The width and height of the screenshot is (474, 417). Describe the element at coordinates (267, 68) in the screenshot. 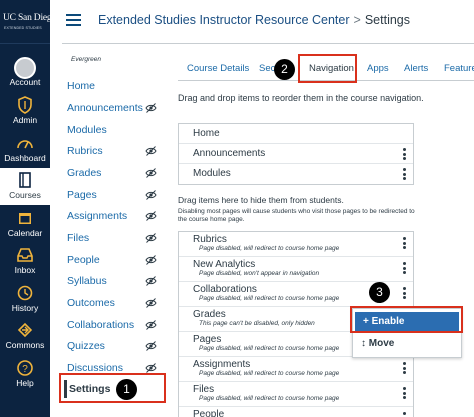

I see `tab-sections: Sec` at that location.